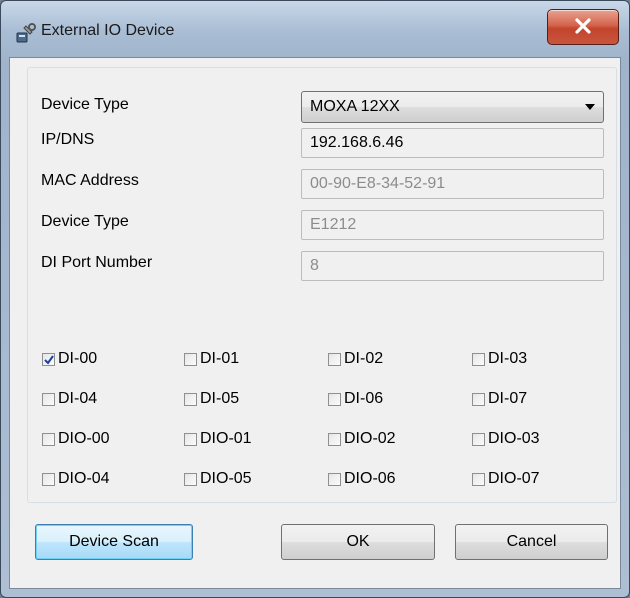 This screenshot has height=598, width=630. I want to click on checkbox-di-03: DI-03, so click(499, 359).